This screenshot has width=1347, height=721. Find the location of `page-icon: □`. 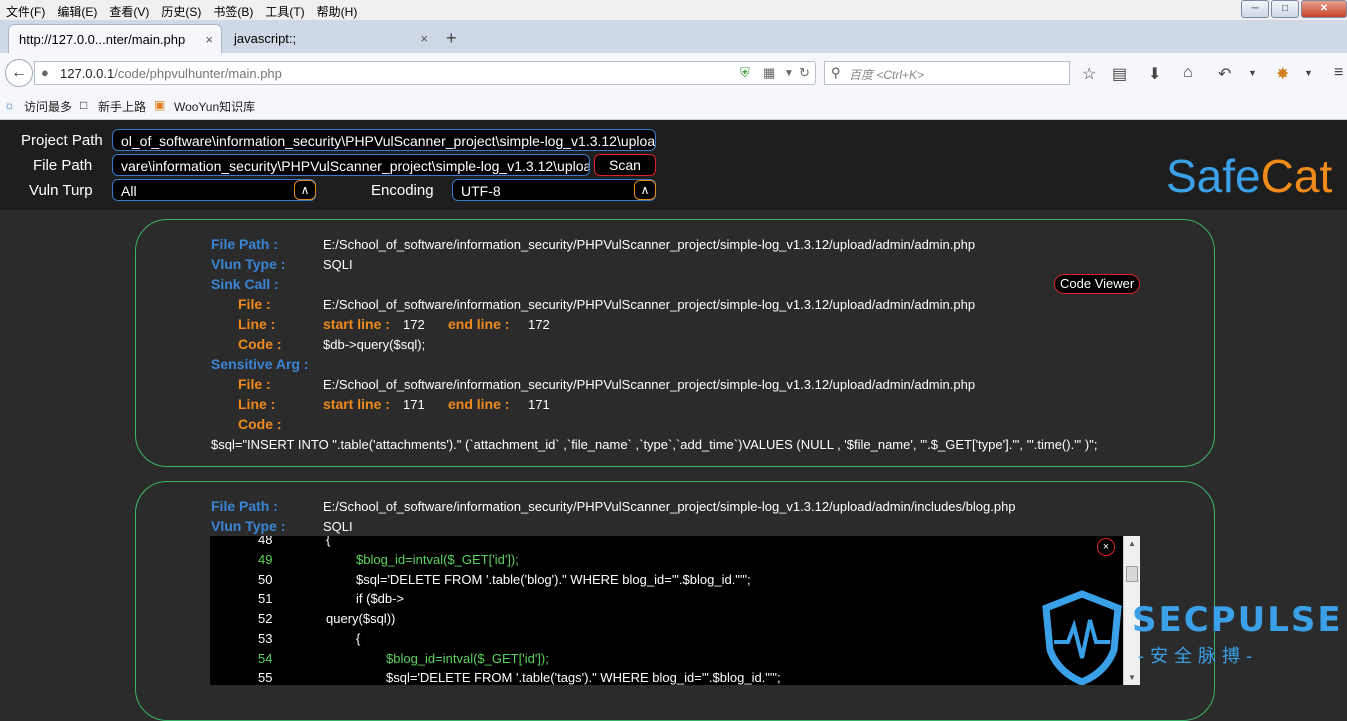

page-icon: □ is located at coordinates (84, 105).